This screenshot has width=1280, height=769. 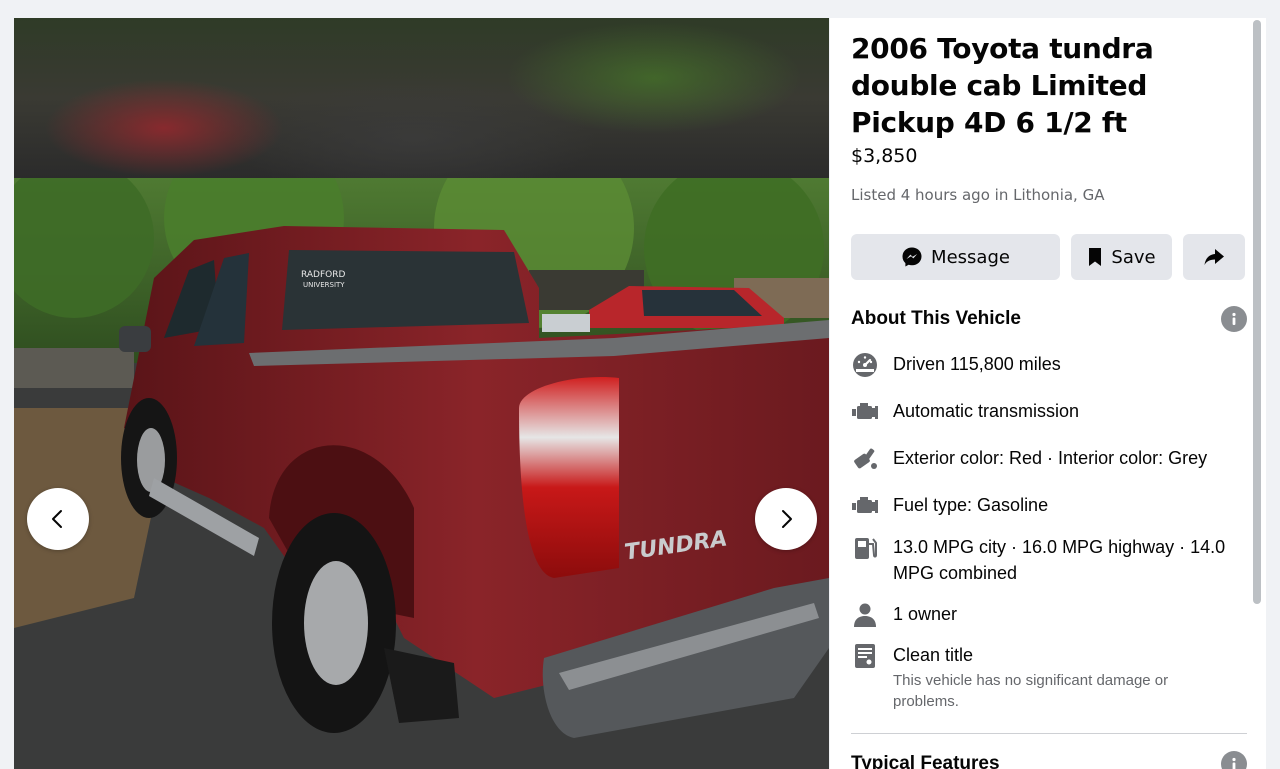 What do you see at coordinates (977, 364) in the screenshot?
I see `mileage-text: Driven 115,800 miles` at bounding box center [977, 364].